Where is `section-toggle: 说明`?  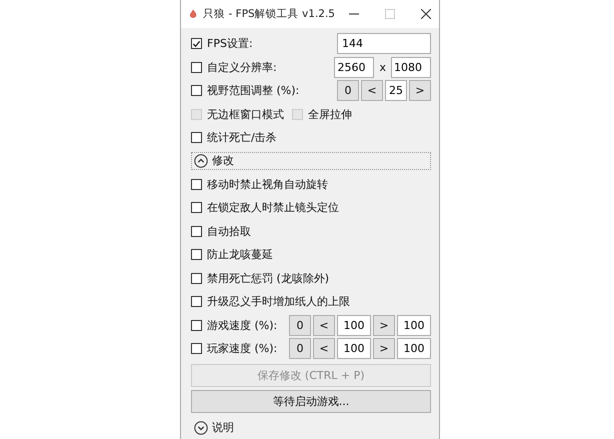
section-toggle: 说明 is located at coordinates (311, 427).